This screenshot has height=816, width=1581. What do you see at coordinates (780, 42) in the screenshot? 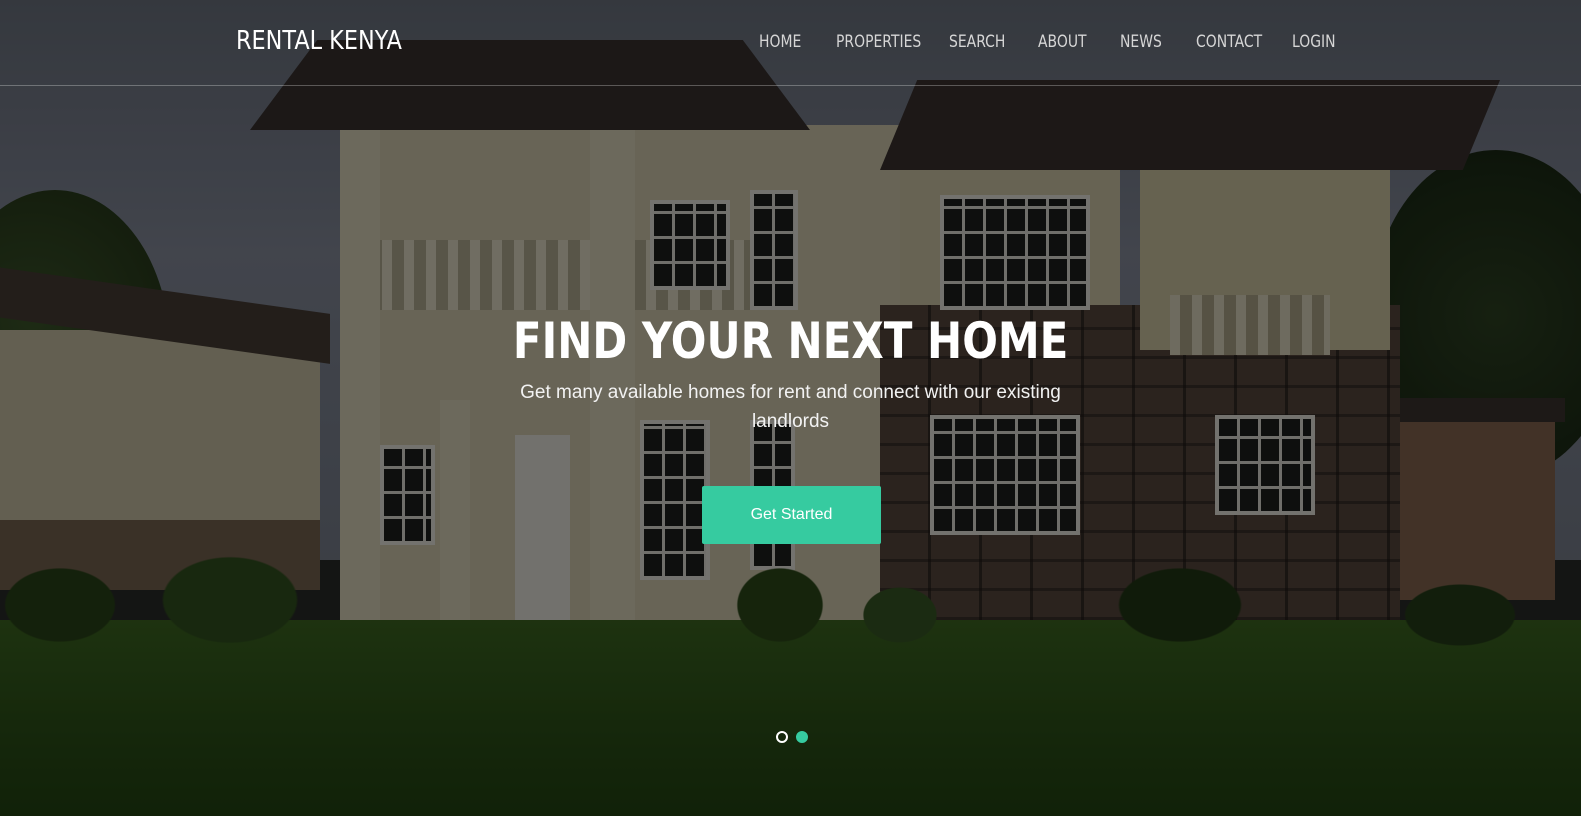
I see `nav-item-home: HOME` at bounding box center [780, 42].